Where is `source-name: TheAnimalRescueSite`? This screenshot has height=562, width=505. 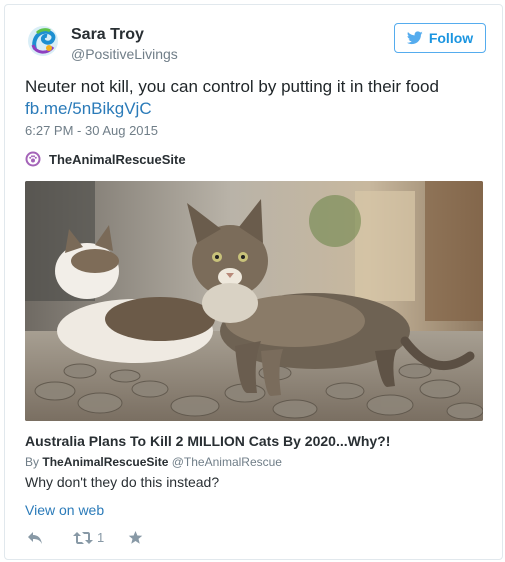
source-name: TheAnimalRescueSite is located at coordinates (117, 159).